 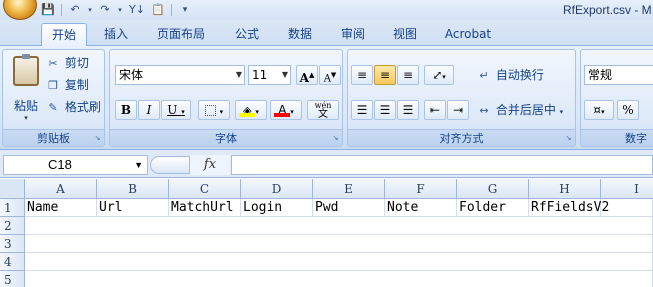 I want to click on fill-color-swatch, so click(x=247, y=115).